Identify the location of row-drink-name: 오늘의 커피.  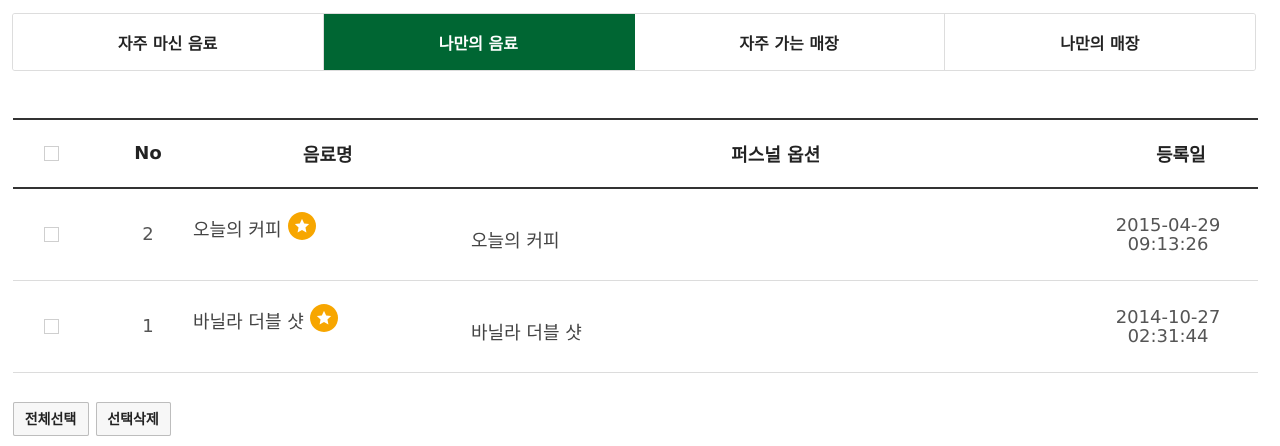
(318, 227).